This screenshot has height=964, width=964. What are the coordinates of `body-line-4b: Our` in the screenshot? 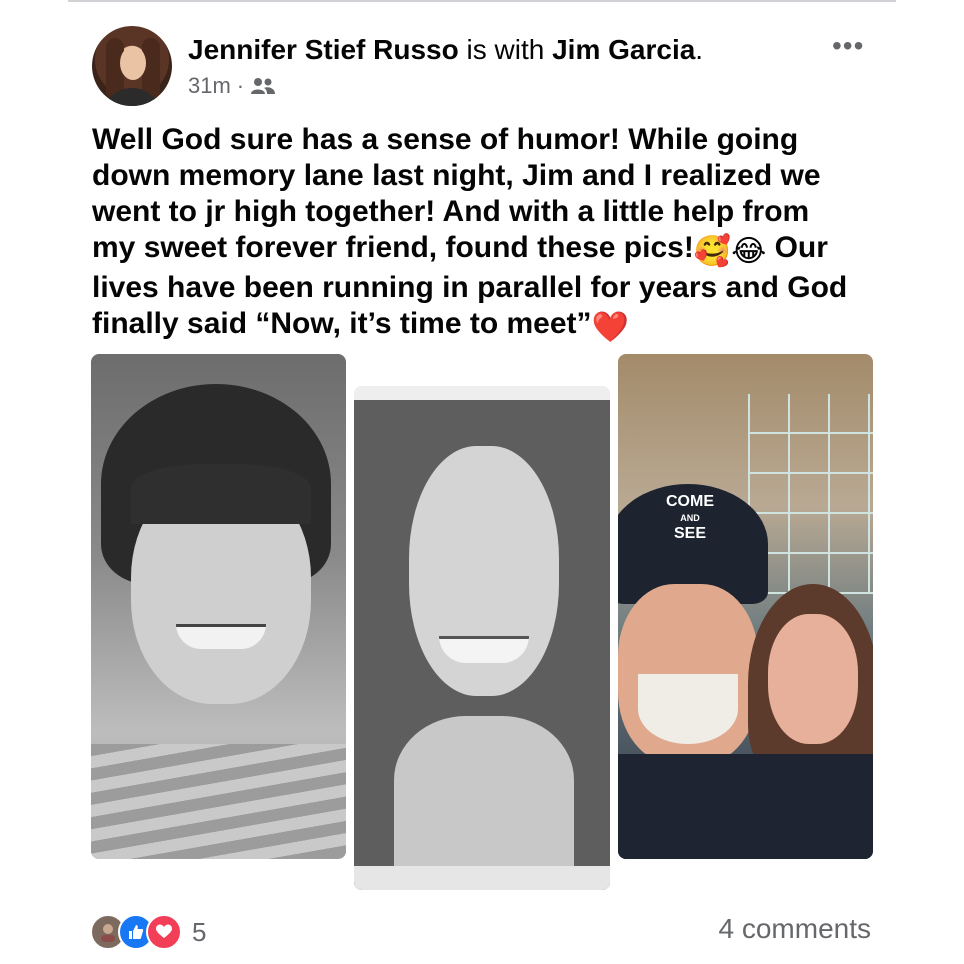 It's located at (801, 247).